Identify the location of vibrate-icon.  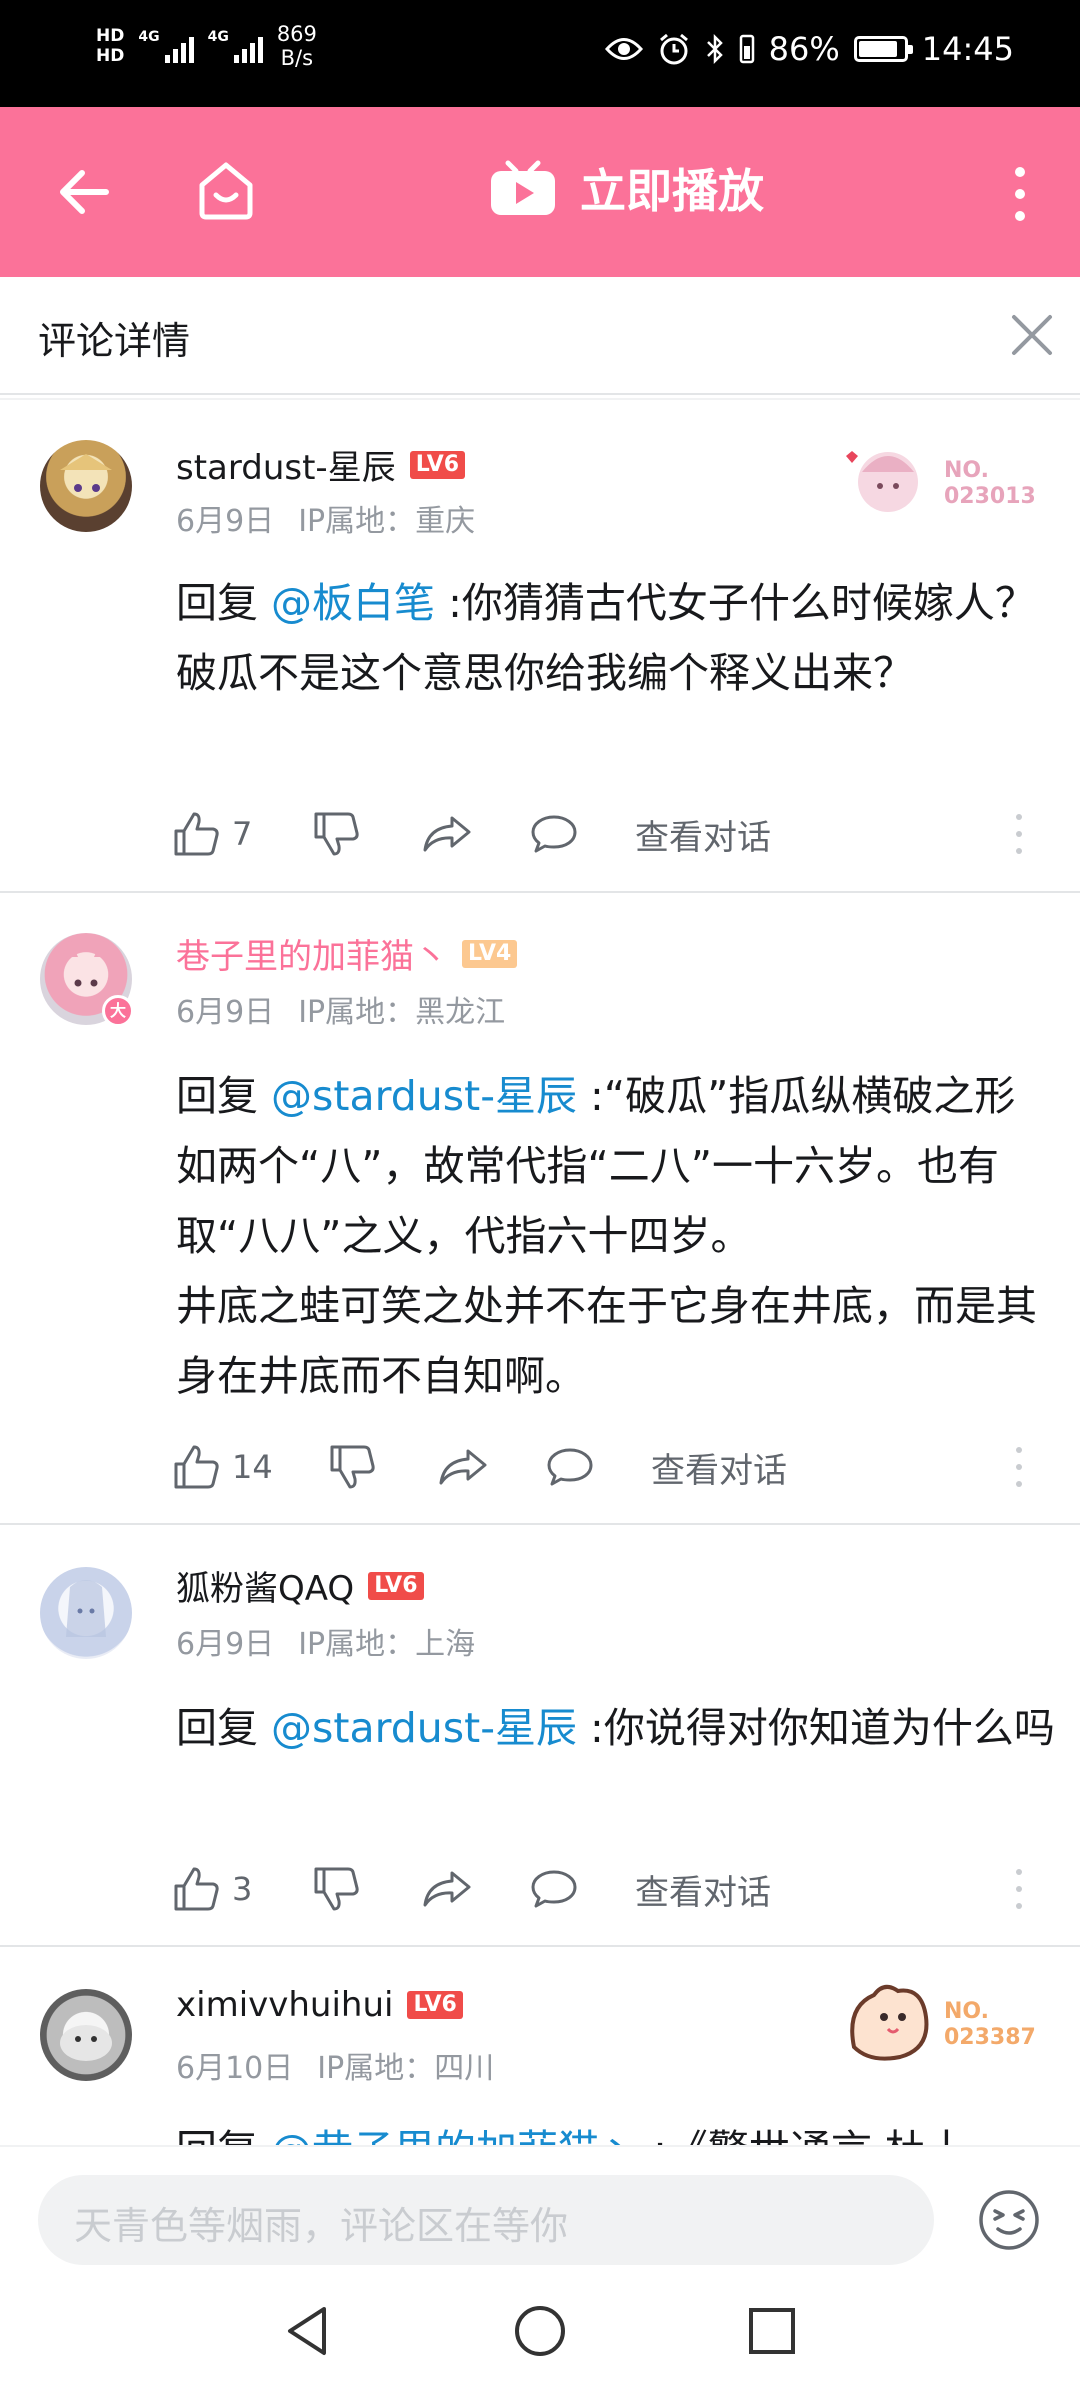
(746, 49).